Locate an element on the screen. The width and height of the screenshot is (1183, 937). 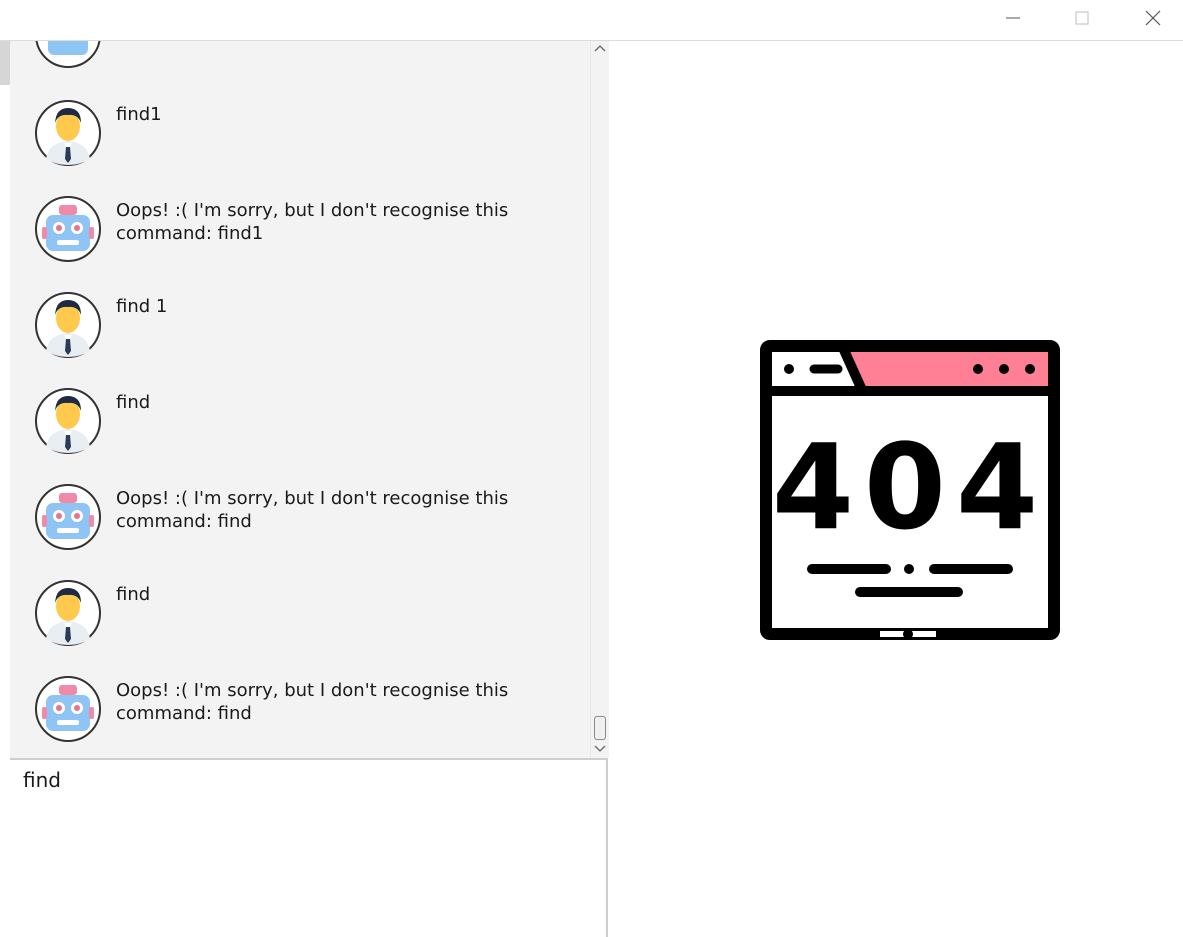
minimize-icon is located at coordinates (1013, 18).